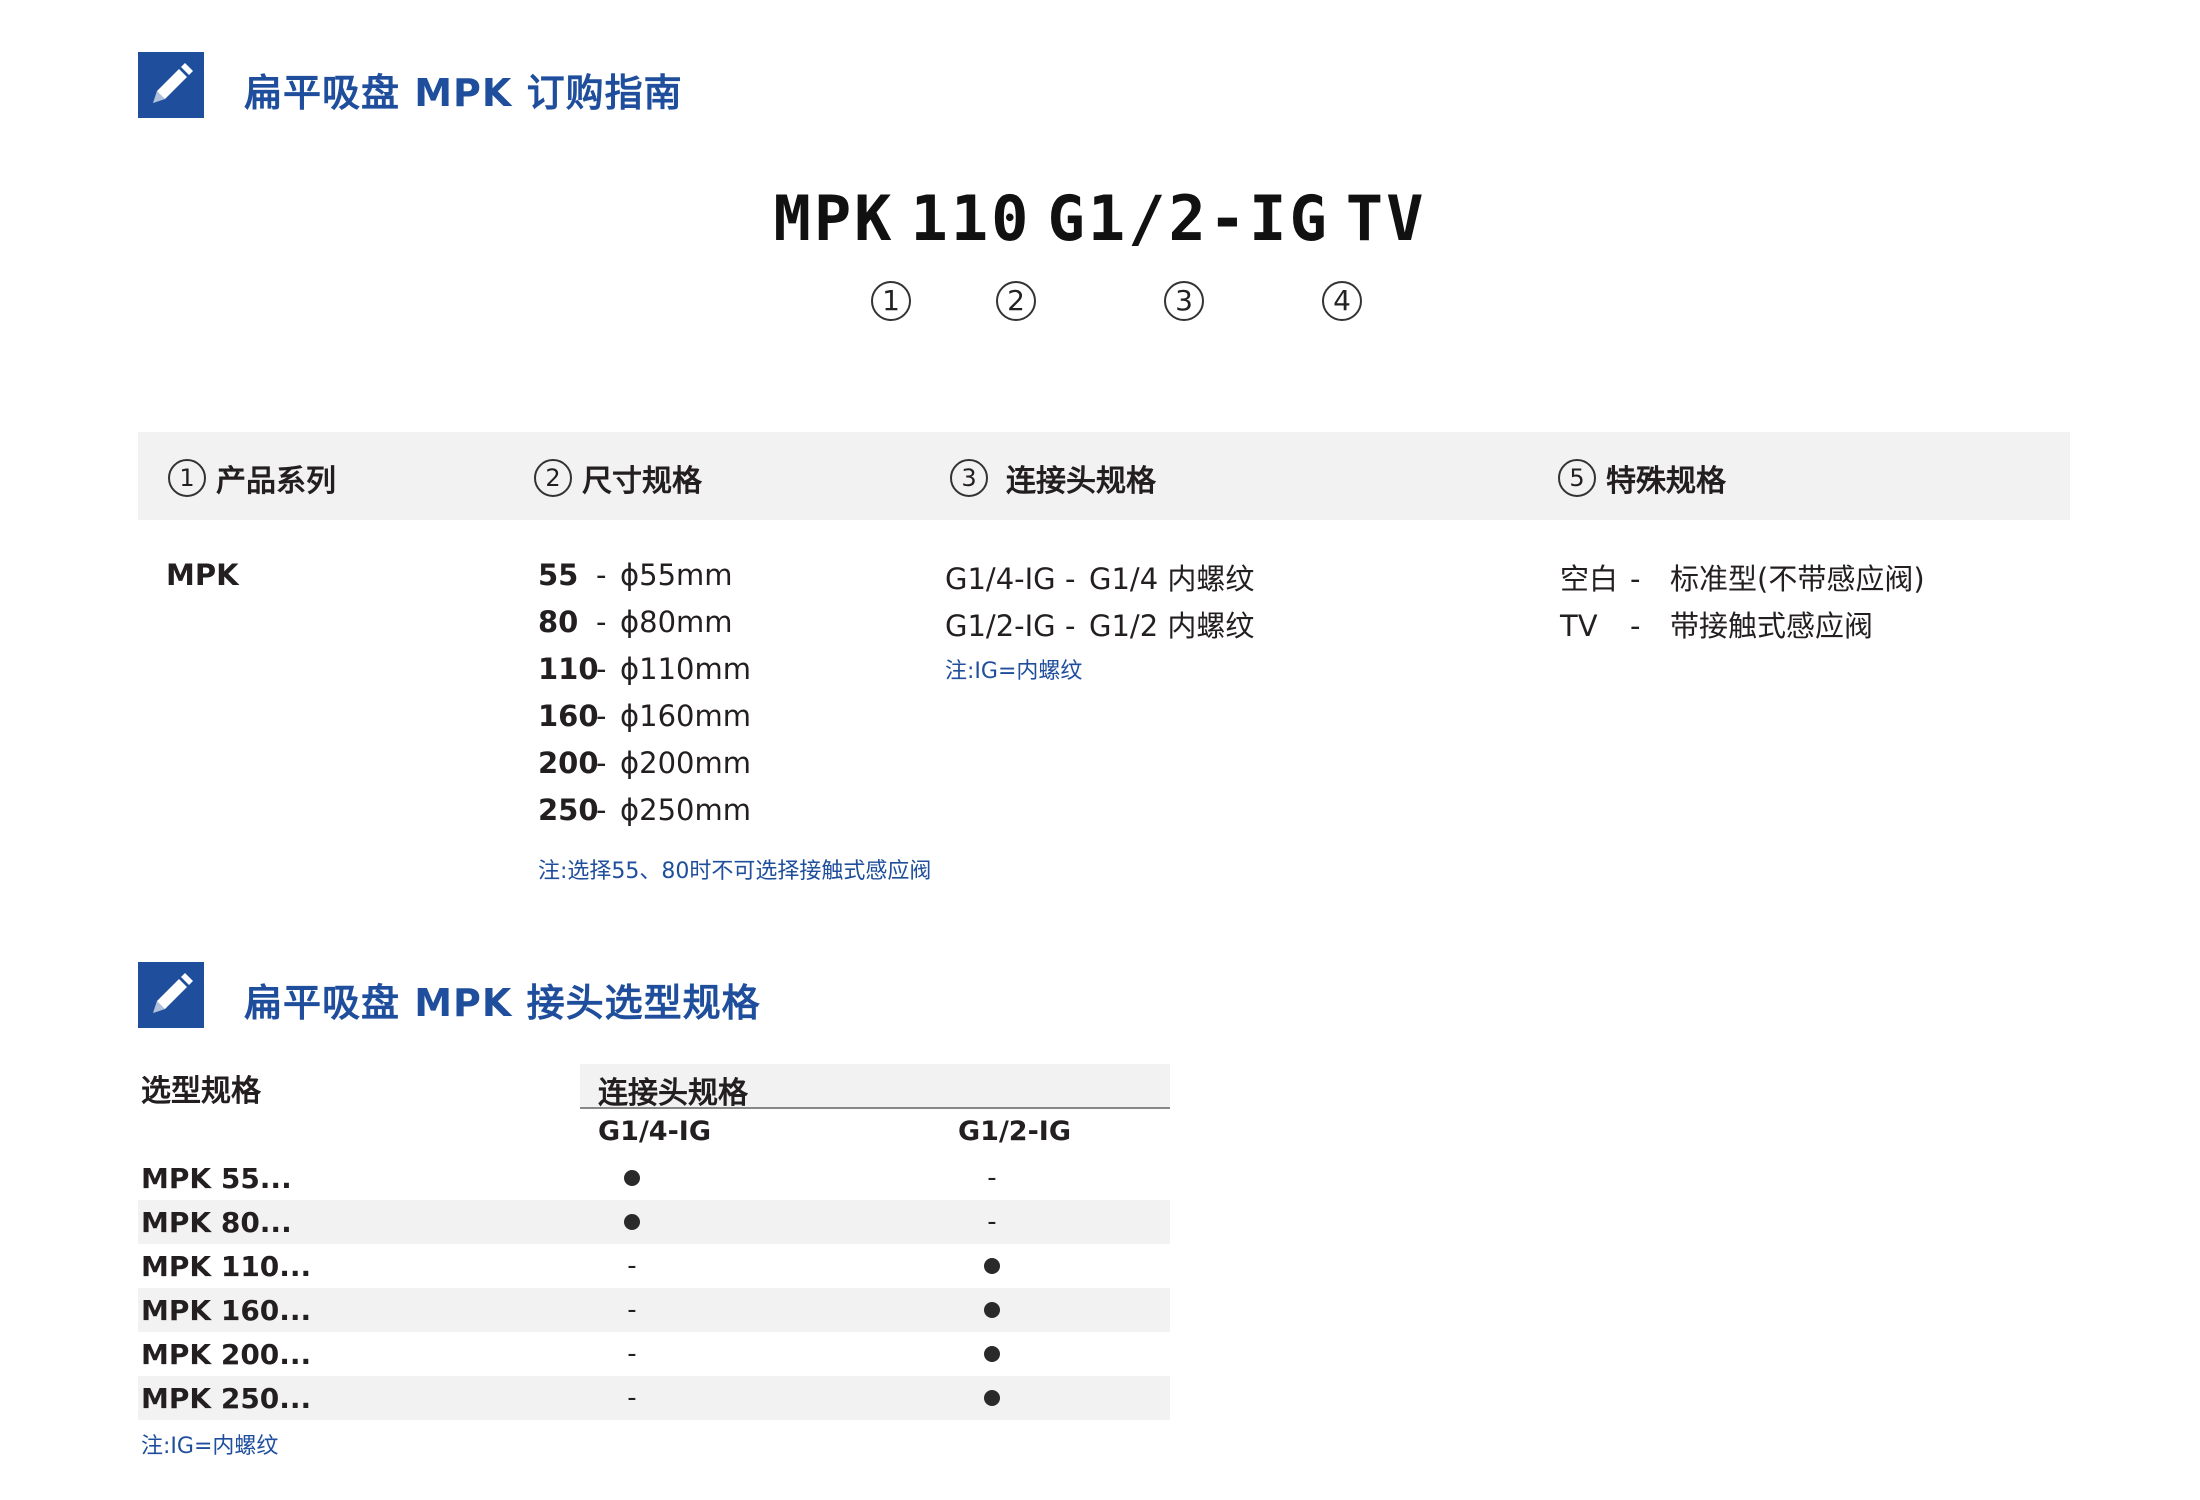 This screenshot has width=2200, height=1500. What do you see at coordinates (1014, 671) in the screenshot?
I see `connection-note: 注:IG=内螺纹` at bounding box center [1014, 671].